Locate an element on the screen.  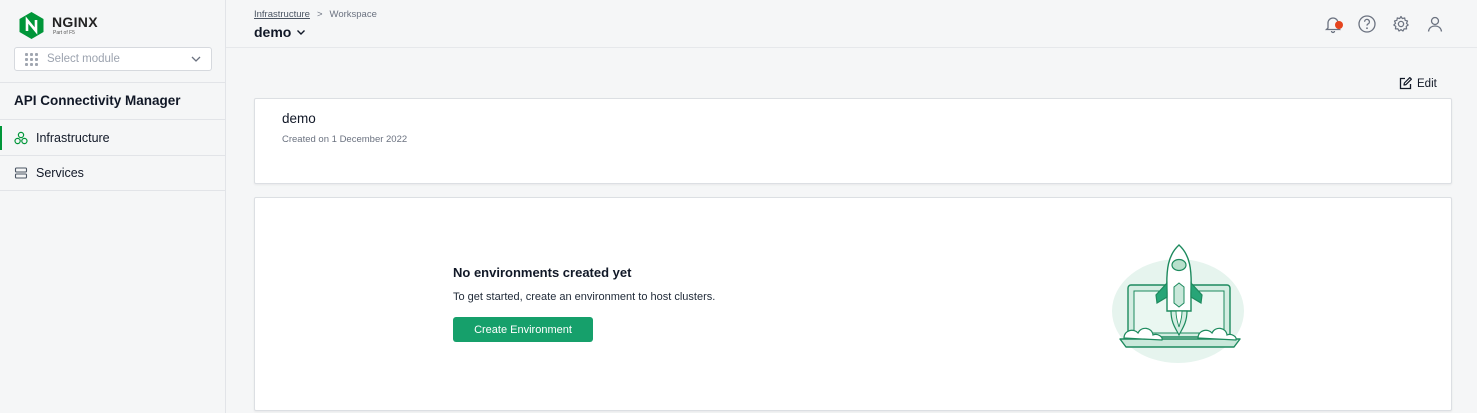
edit-label: Edit is located at coordinates (1427, 83).